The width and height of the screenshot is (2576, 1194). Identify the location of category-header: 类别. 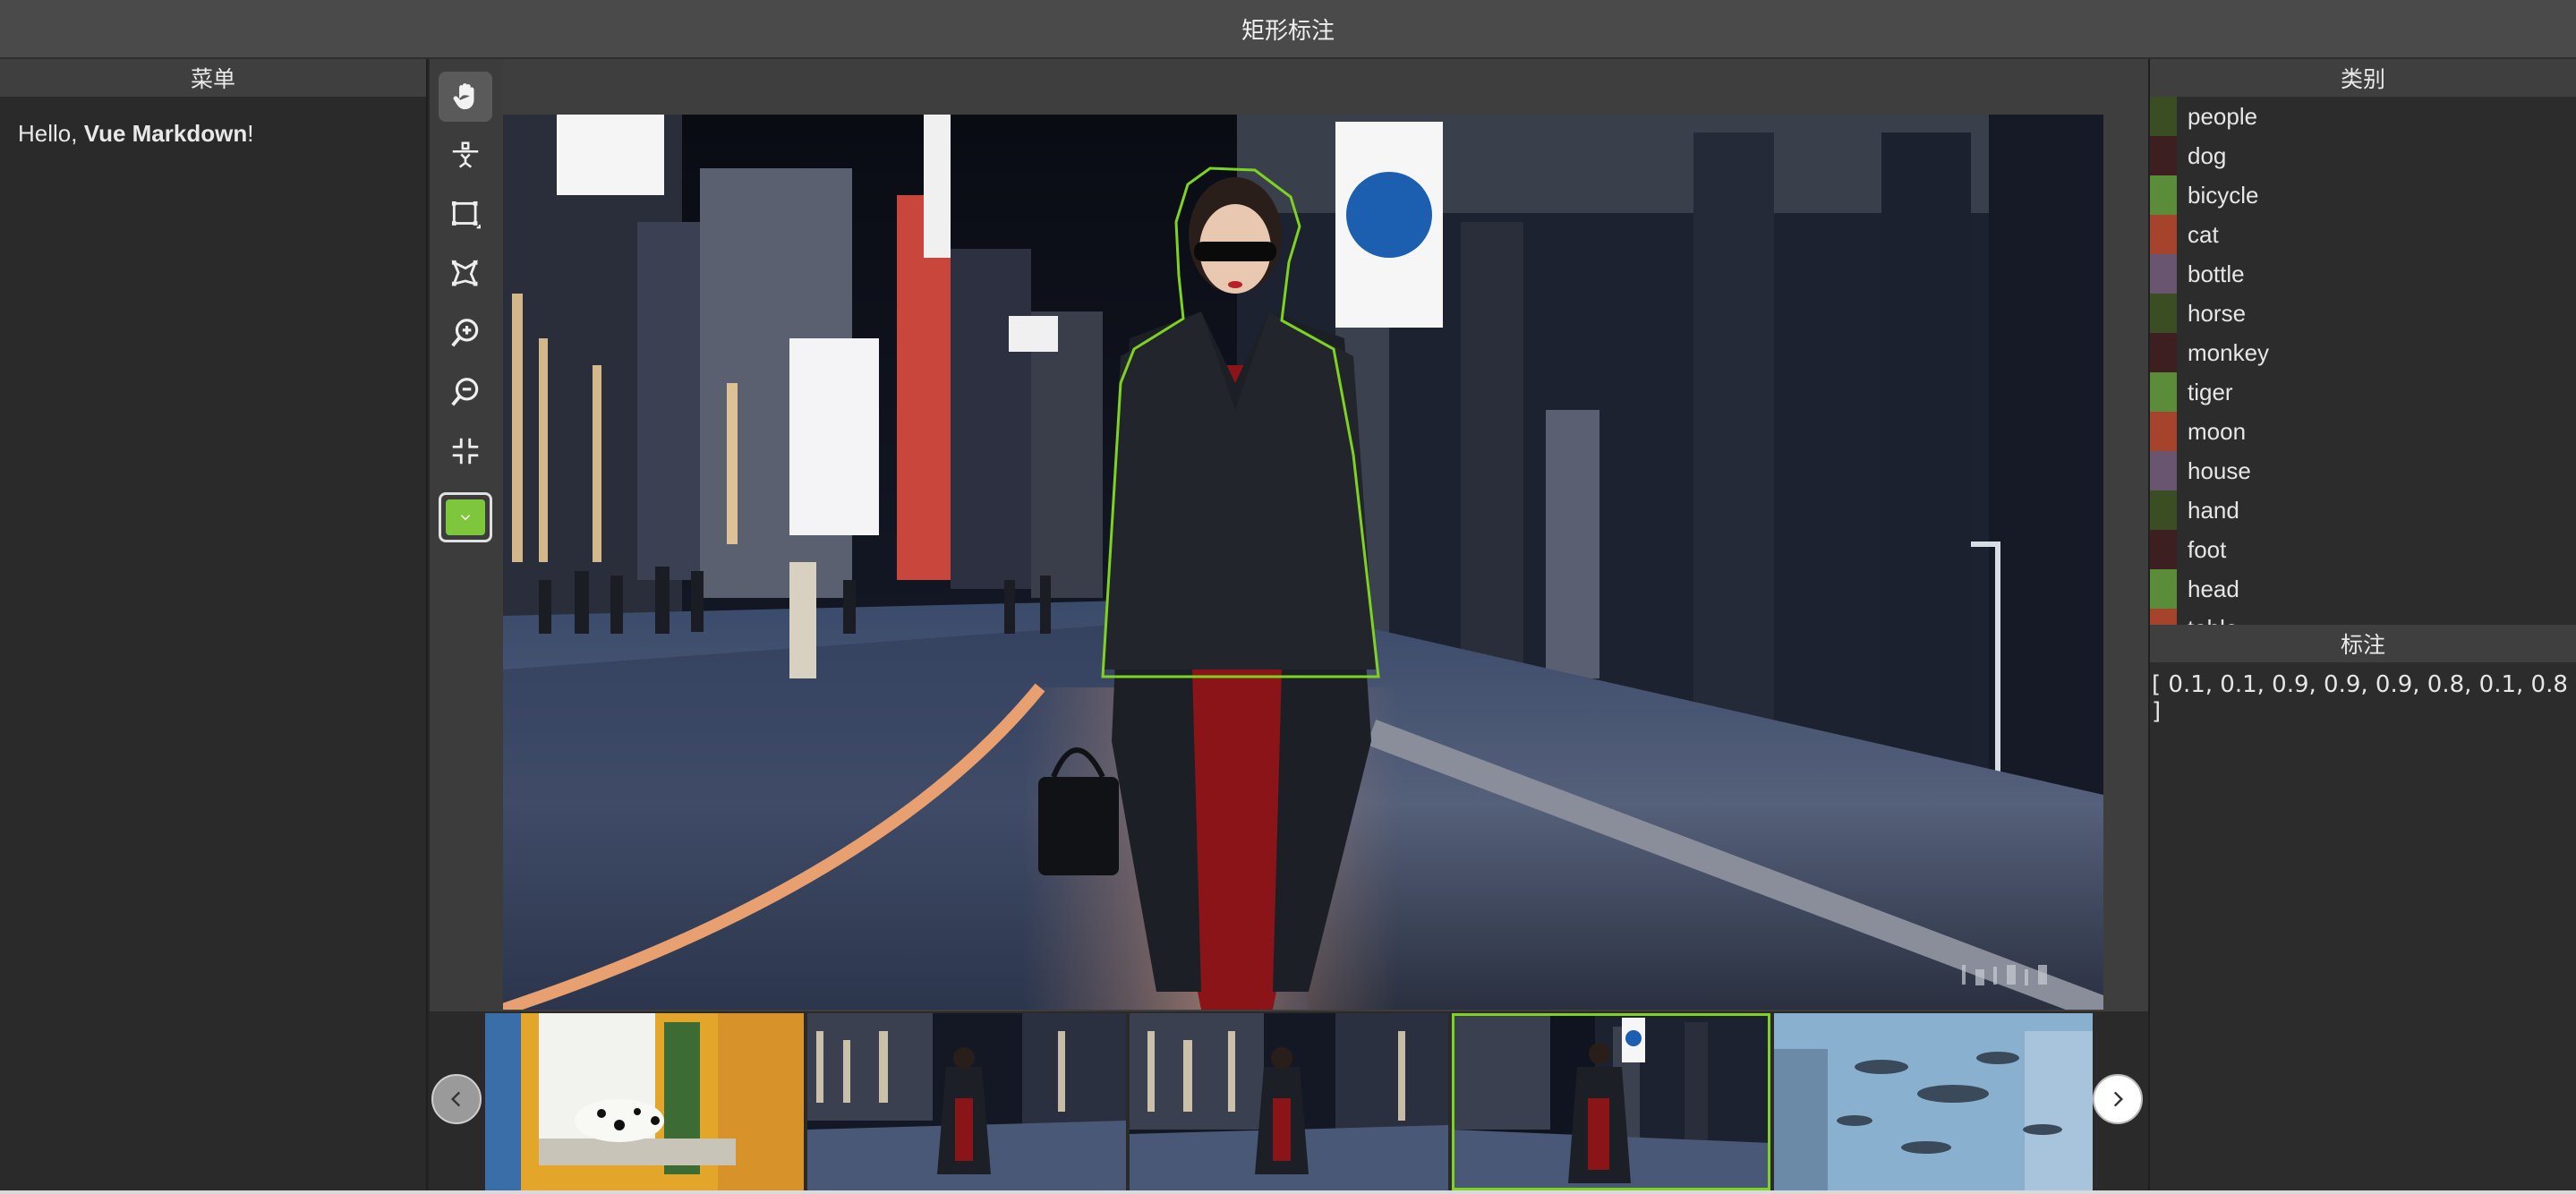
(2363, 78).